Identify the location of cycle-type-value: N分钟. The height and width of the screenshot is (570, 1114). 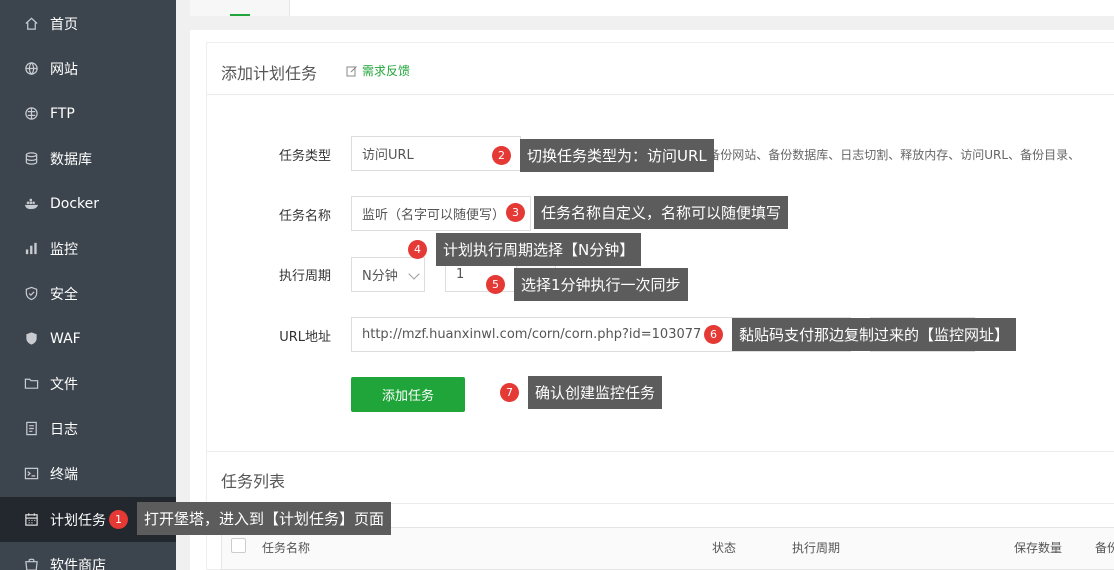
(380, 276).